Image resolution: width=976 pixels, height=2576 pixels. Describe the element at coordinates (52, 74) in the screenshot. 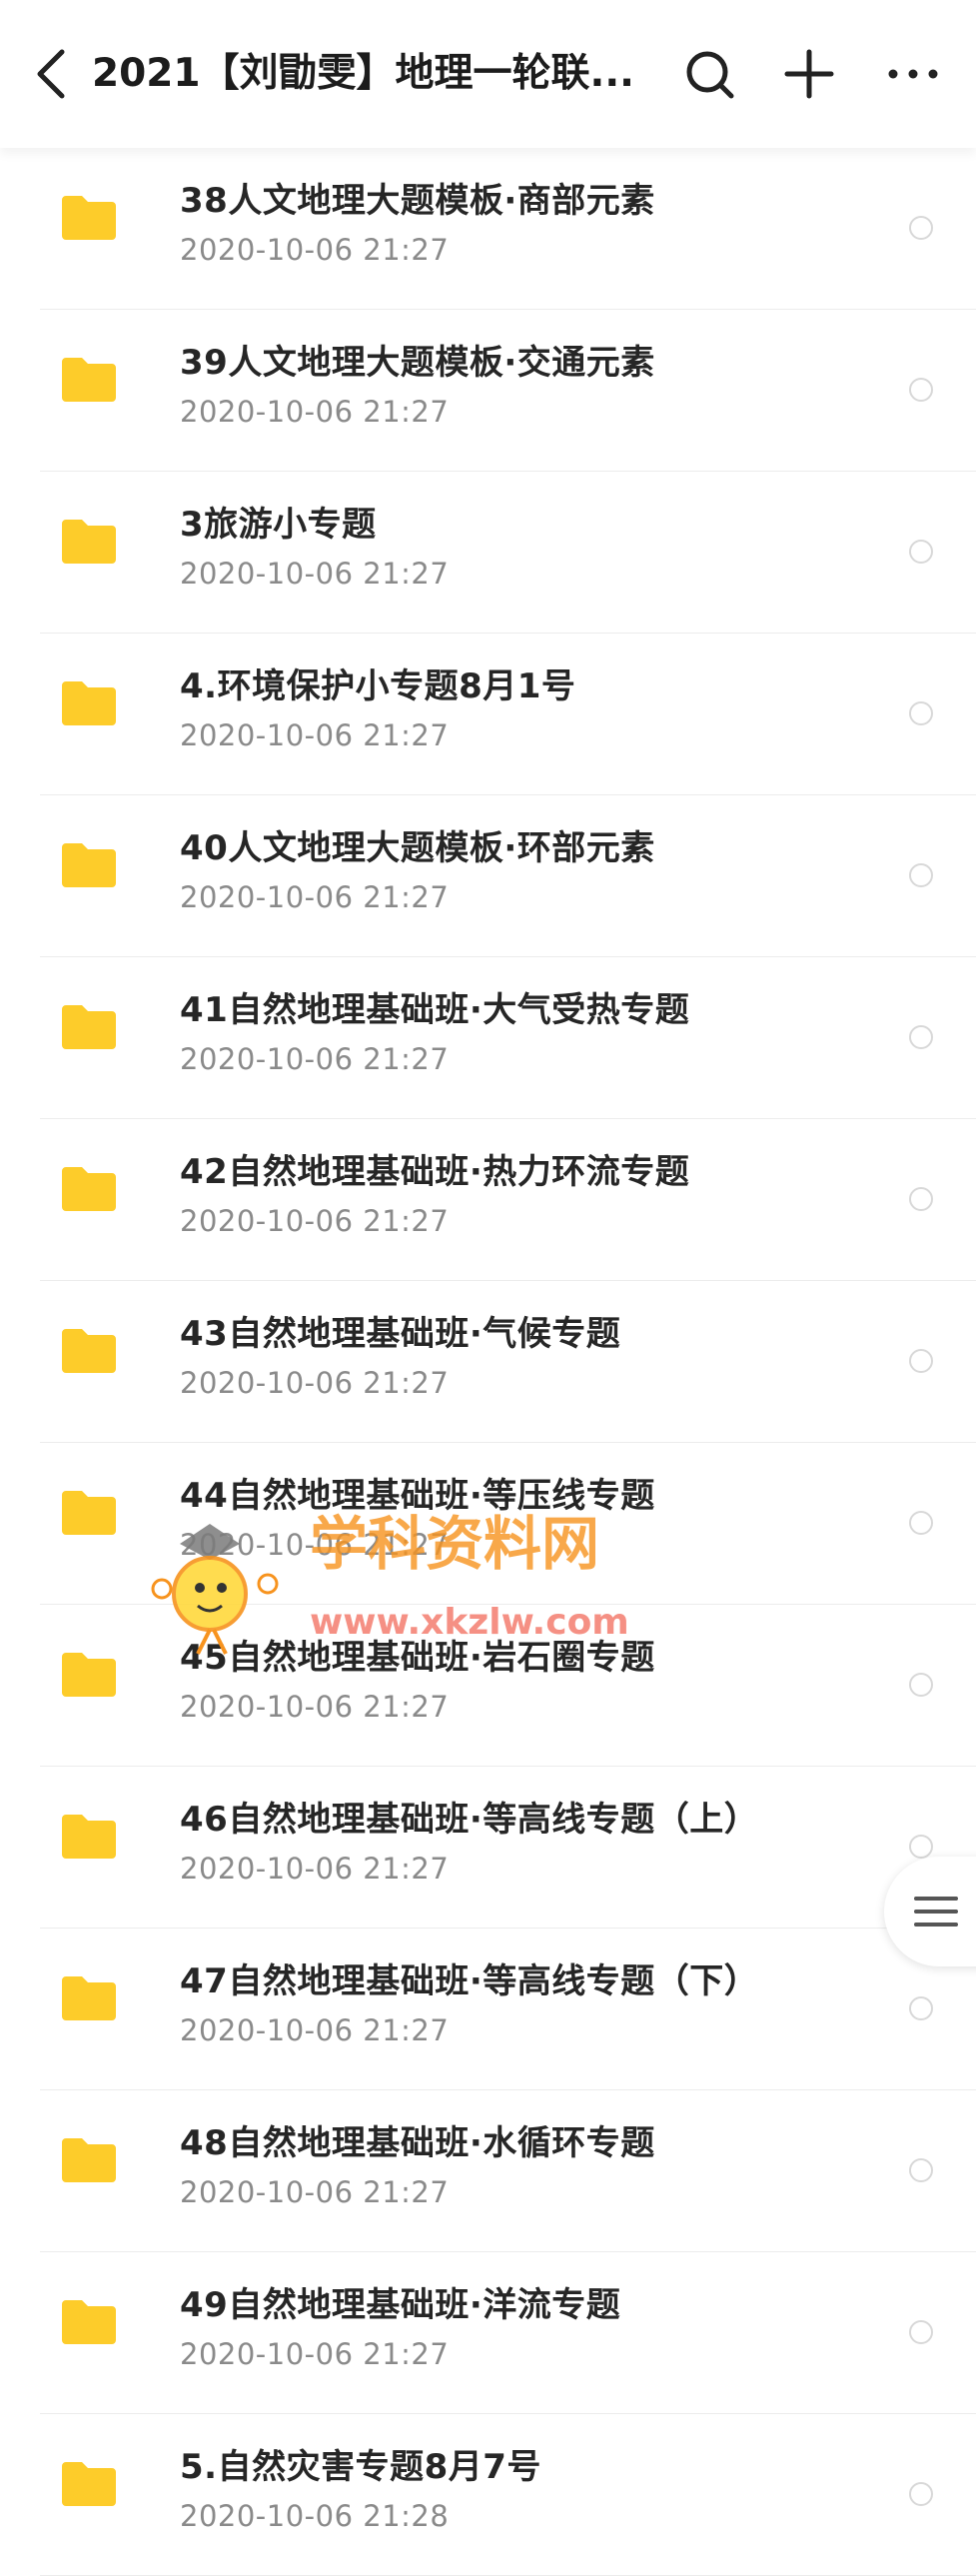

I see `chevron-left-icon` at that location.